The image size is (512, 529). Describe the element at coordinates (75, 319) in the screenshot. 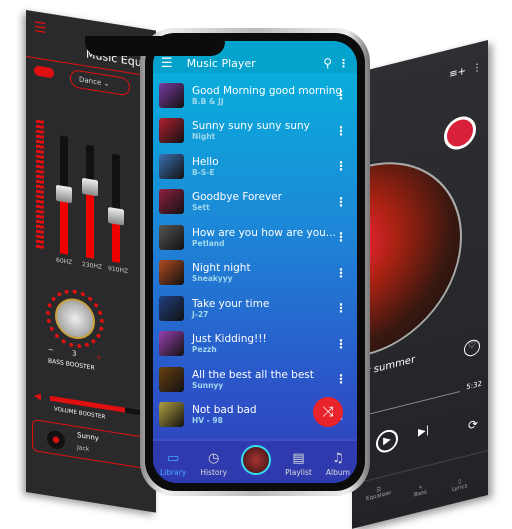

I see `bass-knob` at that location.